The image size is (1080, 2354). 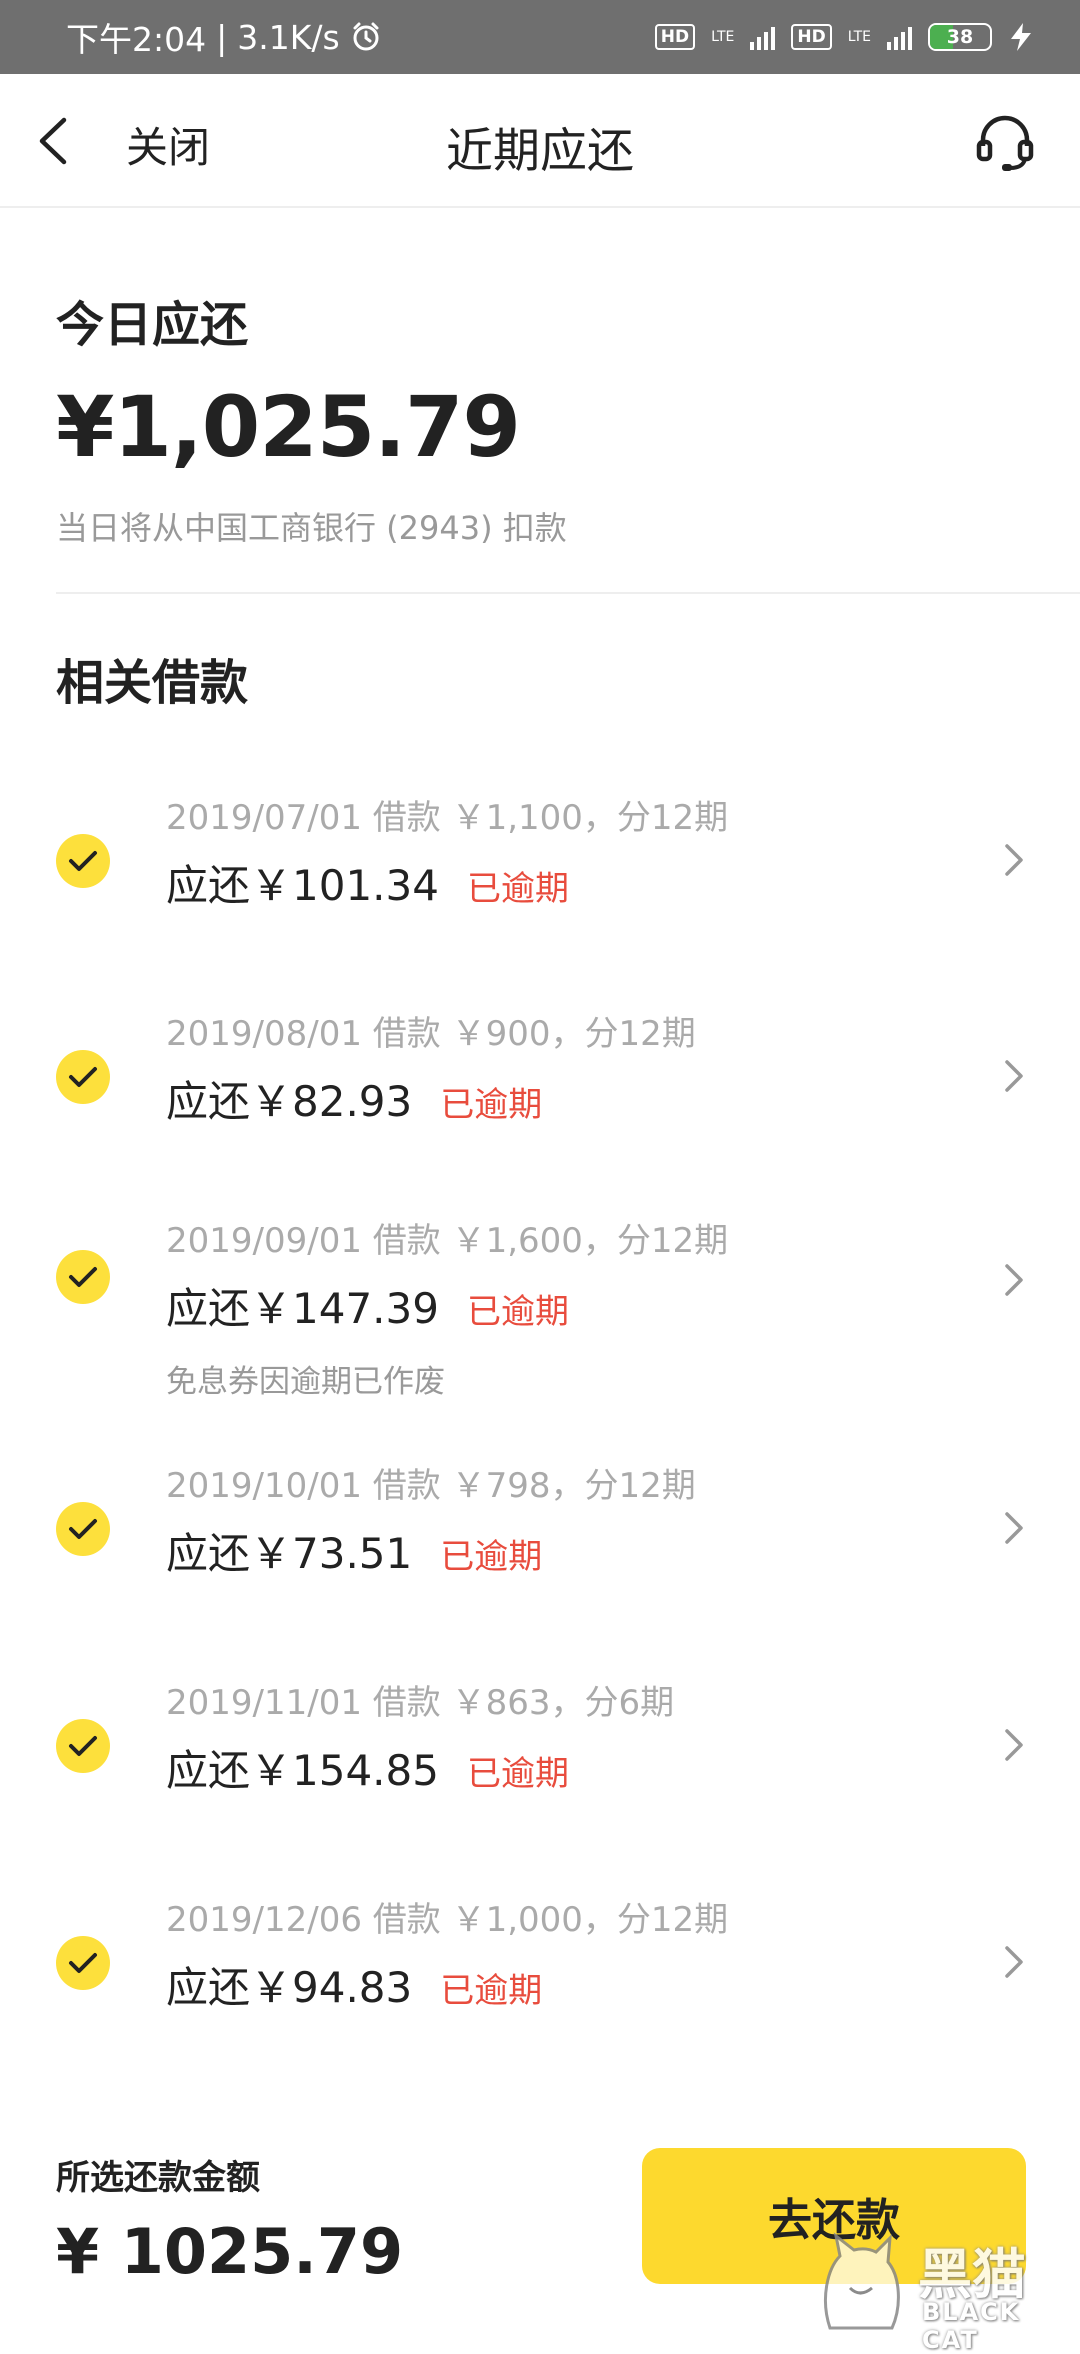 I want to click on due-line: 应还￥82.93 已逾期, so click(x=354, y=1098).